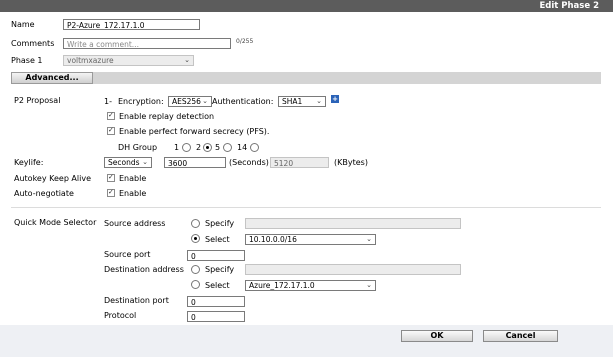 Image resolution: width=613 pixels, height=357 pixels. I want to click on source-address-value: 10.10.0.0/16, so click(273, 239).